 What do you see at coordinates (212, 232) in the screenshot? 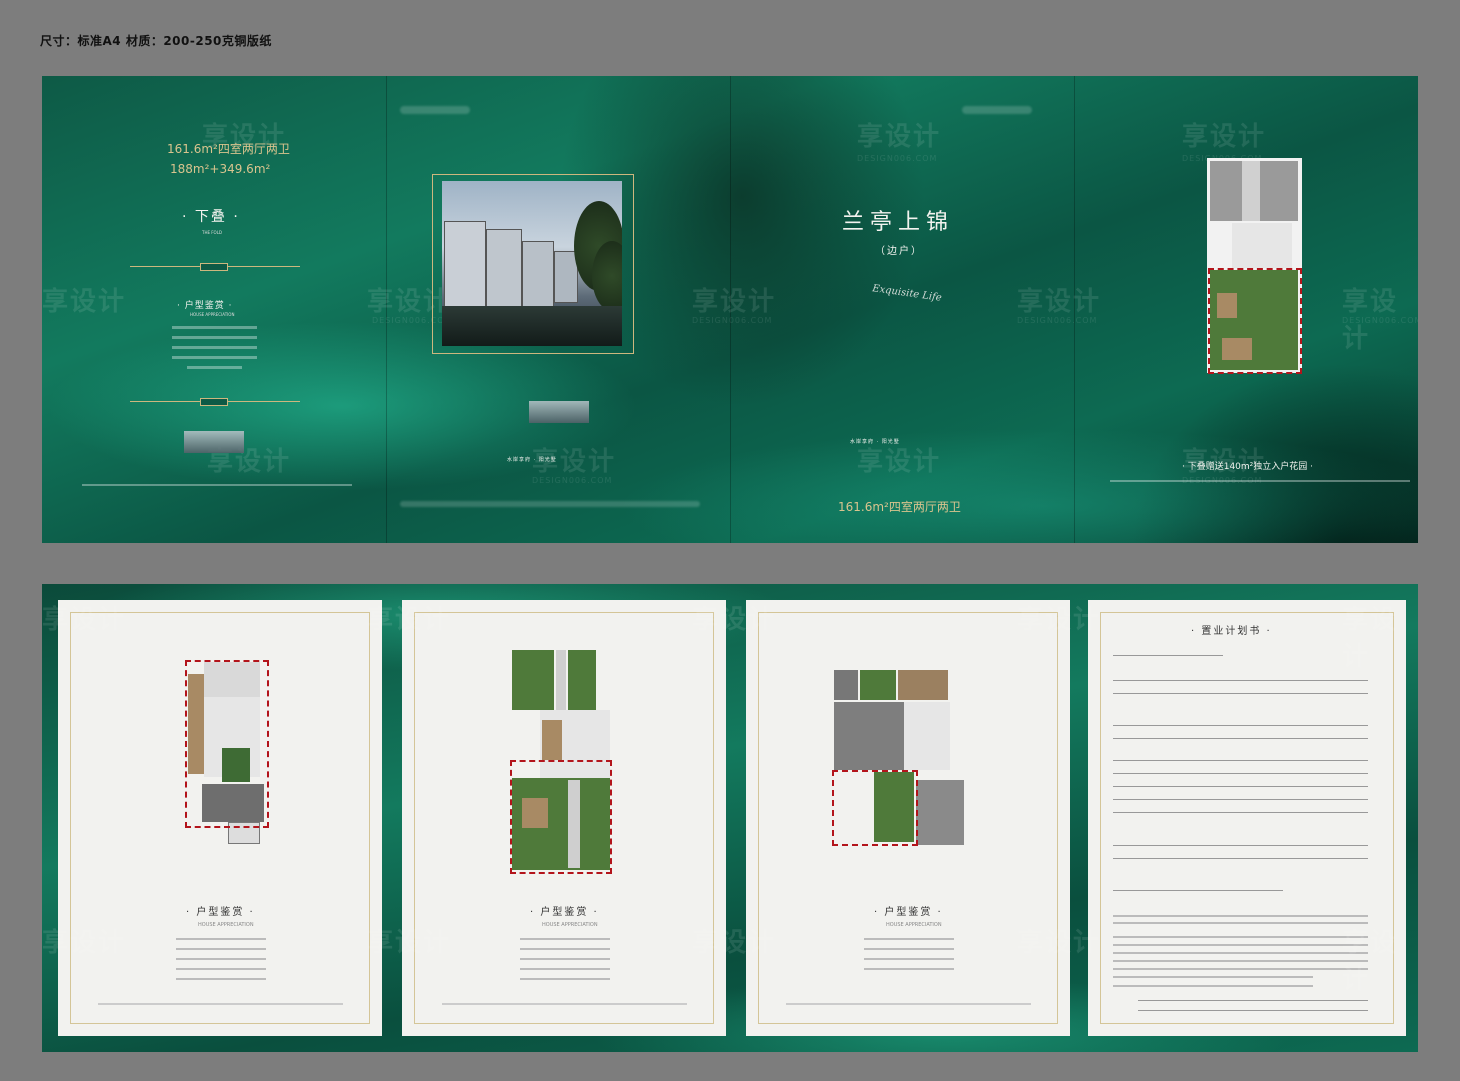
I see `fold-title-en: THE FOLD` at bounding box center [212, 232].